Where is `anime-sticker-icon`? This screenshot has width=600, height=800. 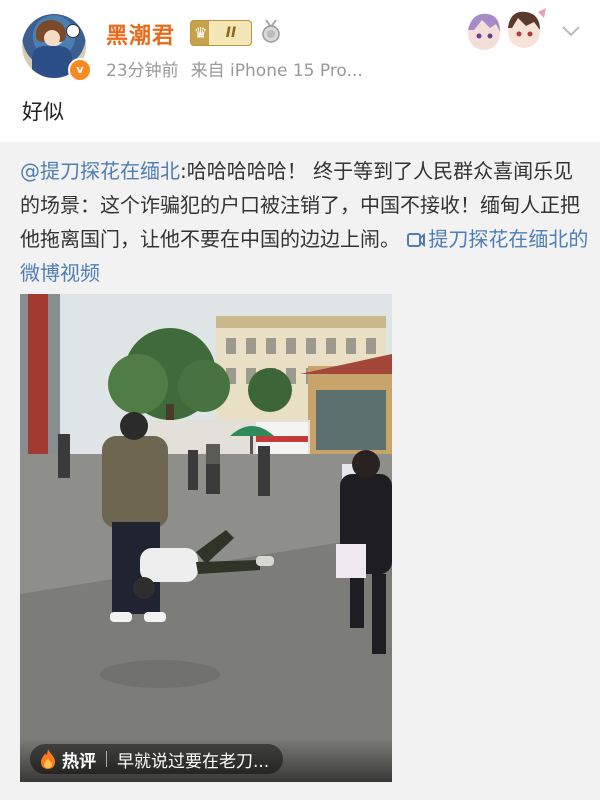 anime-sticker-icon is located at coordinates (507, 29).